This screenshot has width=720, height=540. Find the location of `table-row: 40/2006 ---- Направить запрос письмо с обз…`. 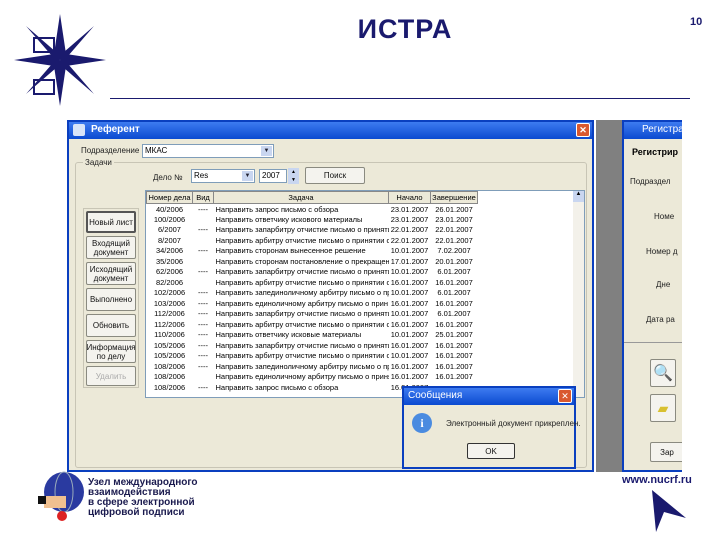

table-row: 40/2006 ---- Направить запрос письмо с обз… is located at coordinates (312, 209).